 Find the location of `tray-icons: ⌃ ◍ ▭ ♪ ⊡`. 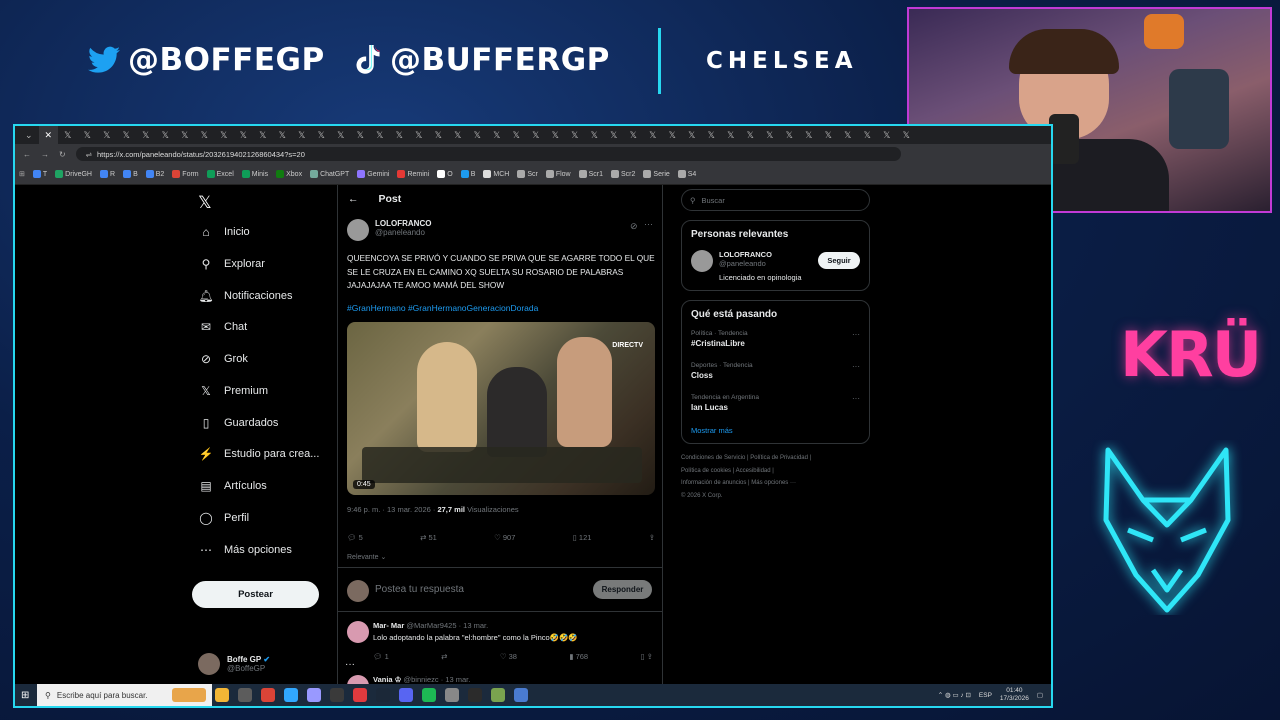

tray-icons: ⌃ ◍ ▭ ♪ ⊡ is located at coordinates (954, 695).